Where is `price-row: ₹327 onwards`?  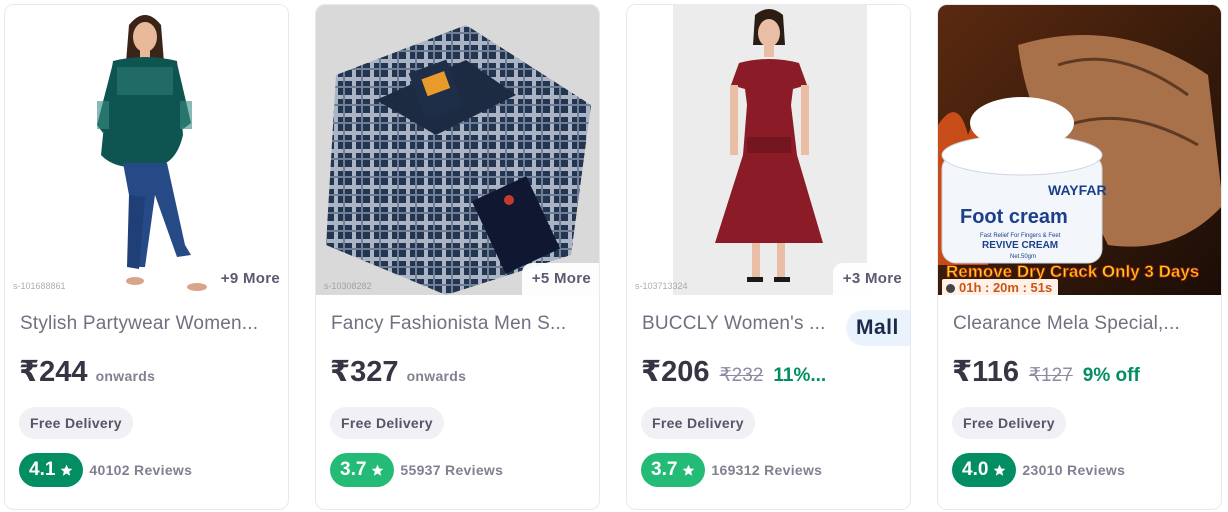
price-row: ₹327 onwards is located at coordinates (398, 371).